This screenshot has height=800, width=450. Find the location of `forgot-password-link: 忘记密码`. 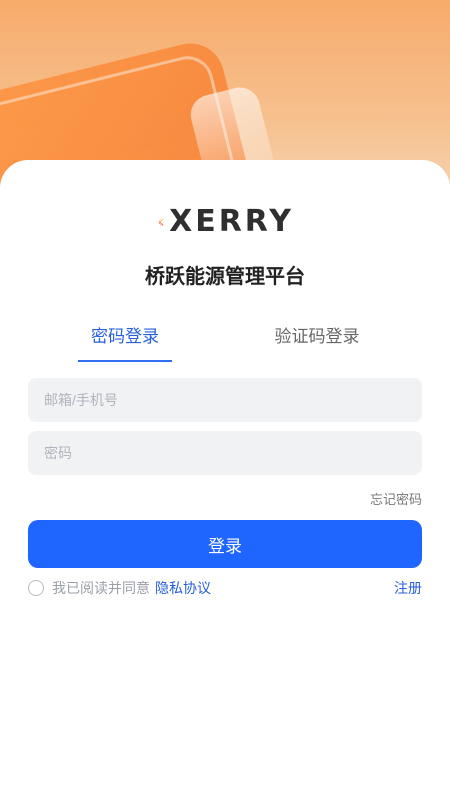

forgot-password-link: 忘记密码 is located at coordinates (396, 498).